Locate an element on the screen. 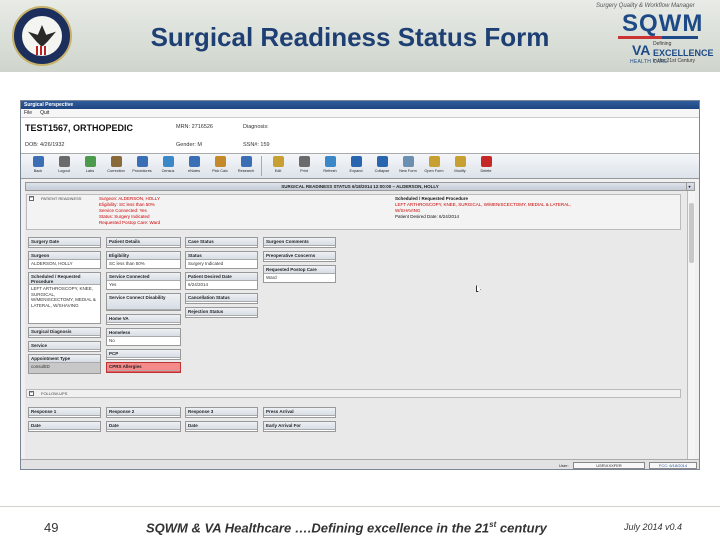 The width and height of the screenshot is (720, 540). print-button: Print is located at coordinates (304, 167).